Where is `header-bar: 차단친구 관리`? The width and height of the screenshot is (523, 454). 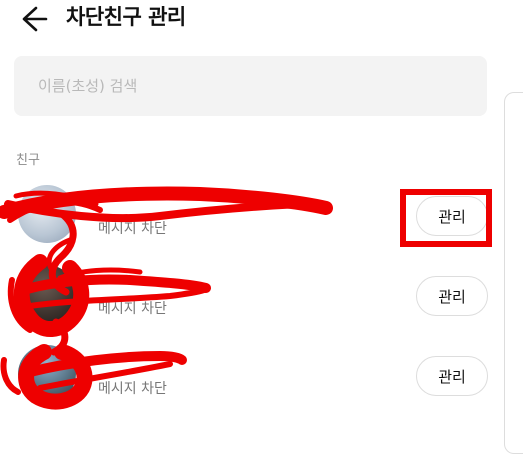
header-bar: 차단친구 관리 is located at coordinates (261, 20).